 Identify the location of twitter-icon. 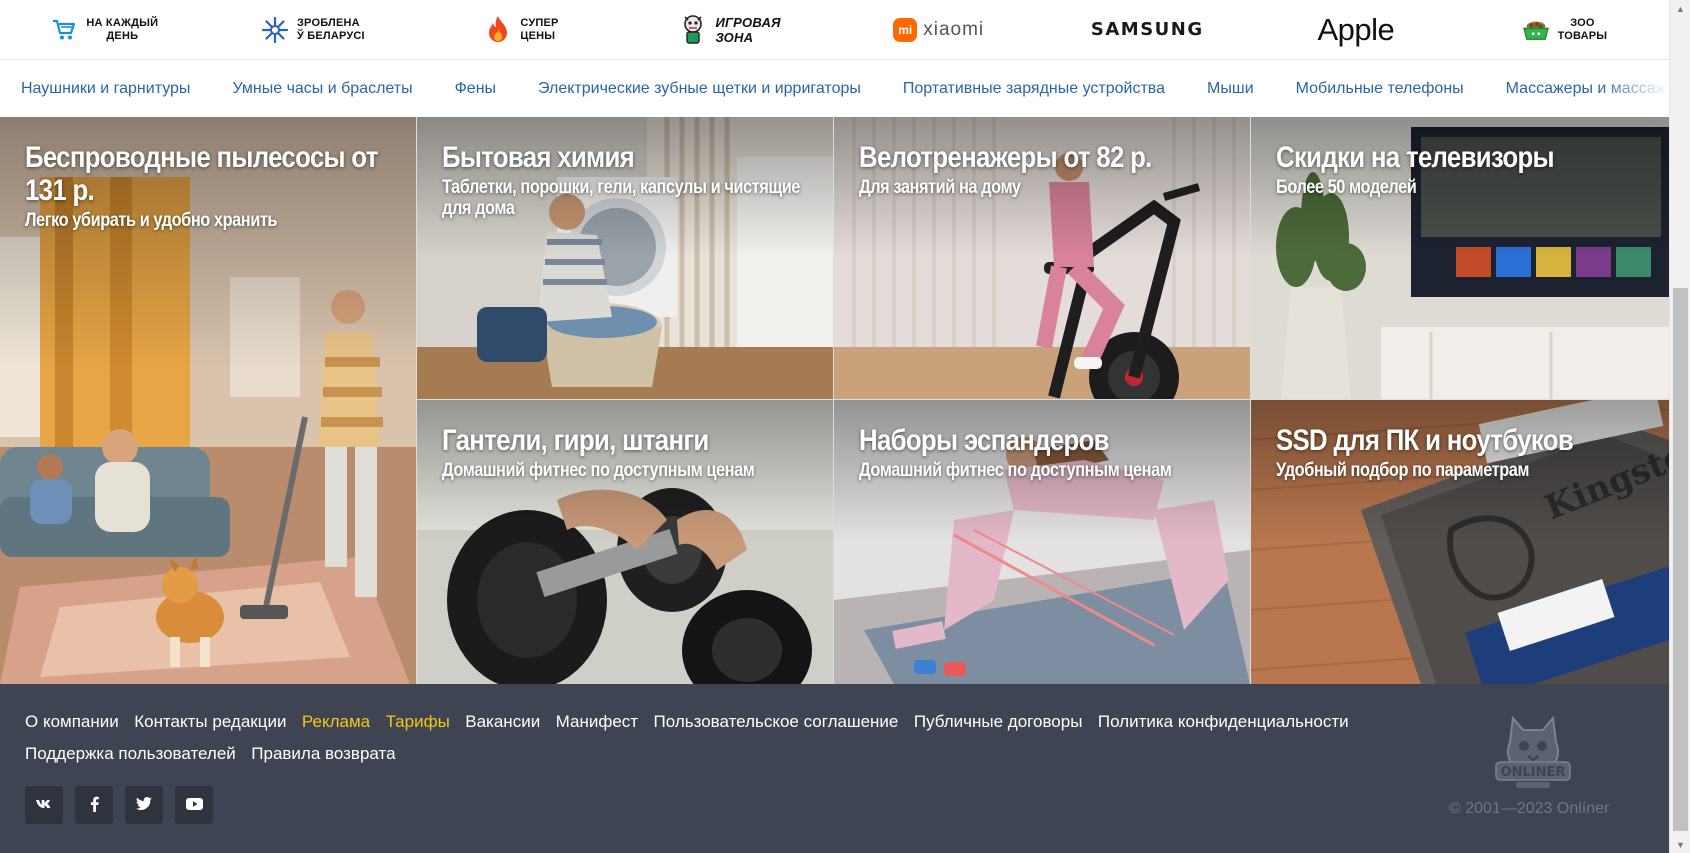
(144, 805).